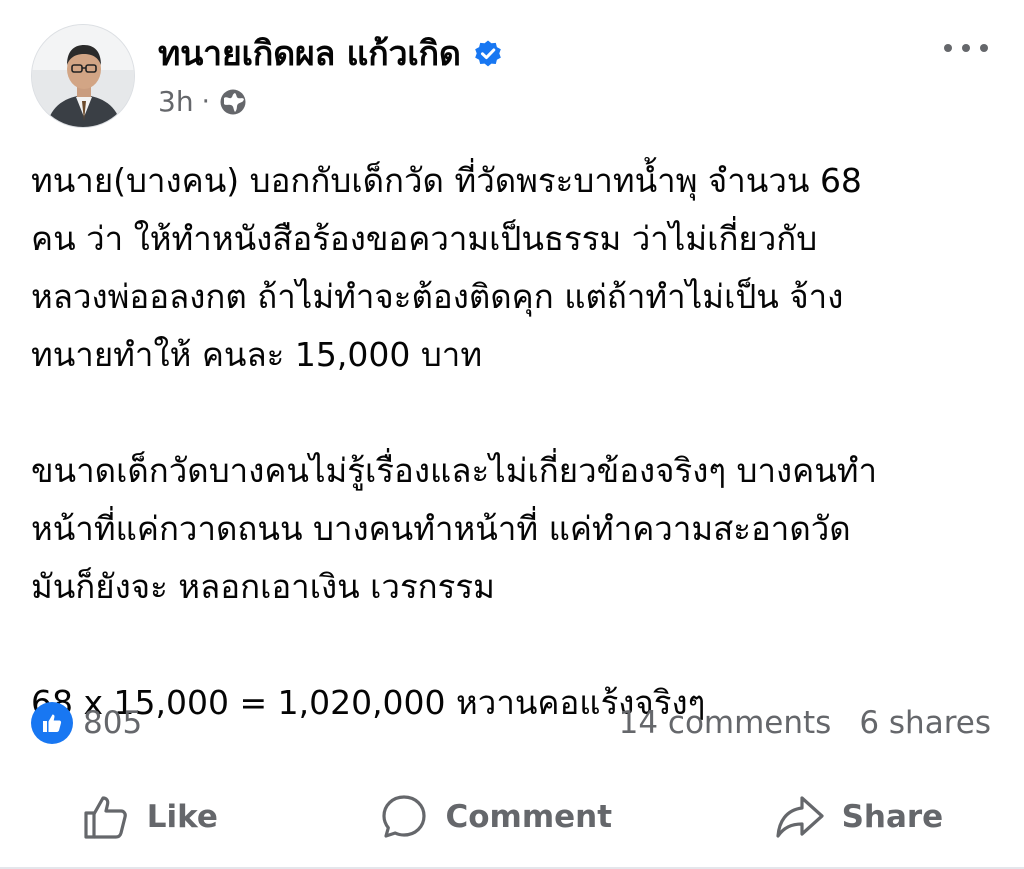 The image size is (1024, 869). What do you see at coordinates (404, 817) in the screenshot?
I see `comment-bubble-icon` at bounding box center [404, 817].